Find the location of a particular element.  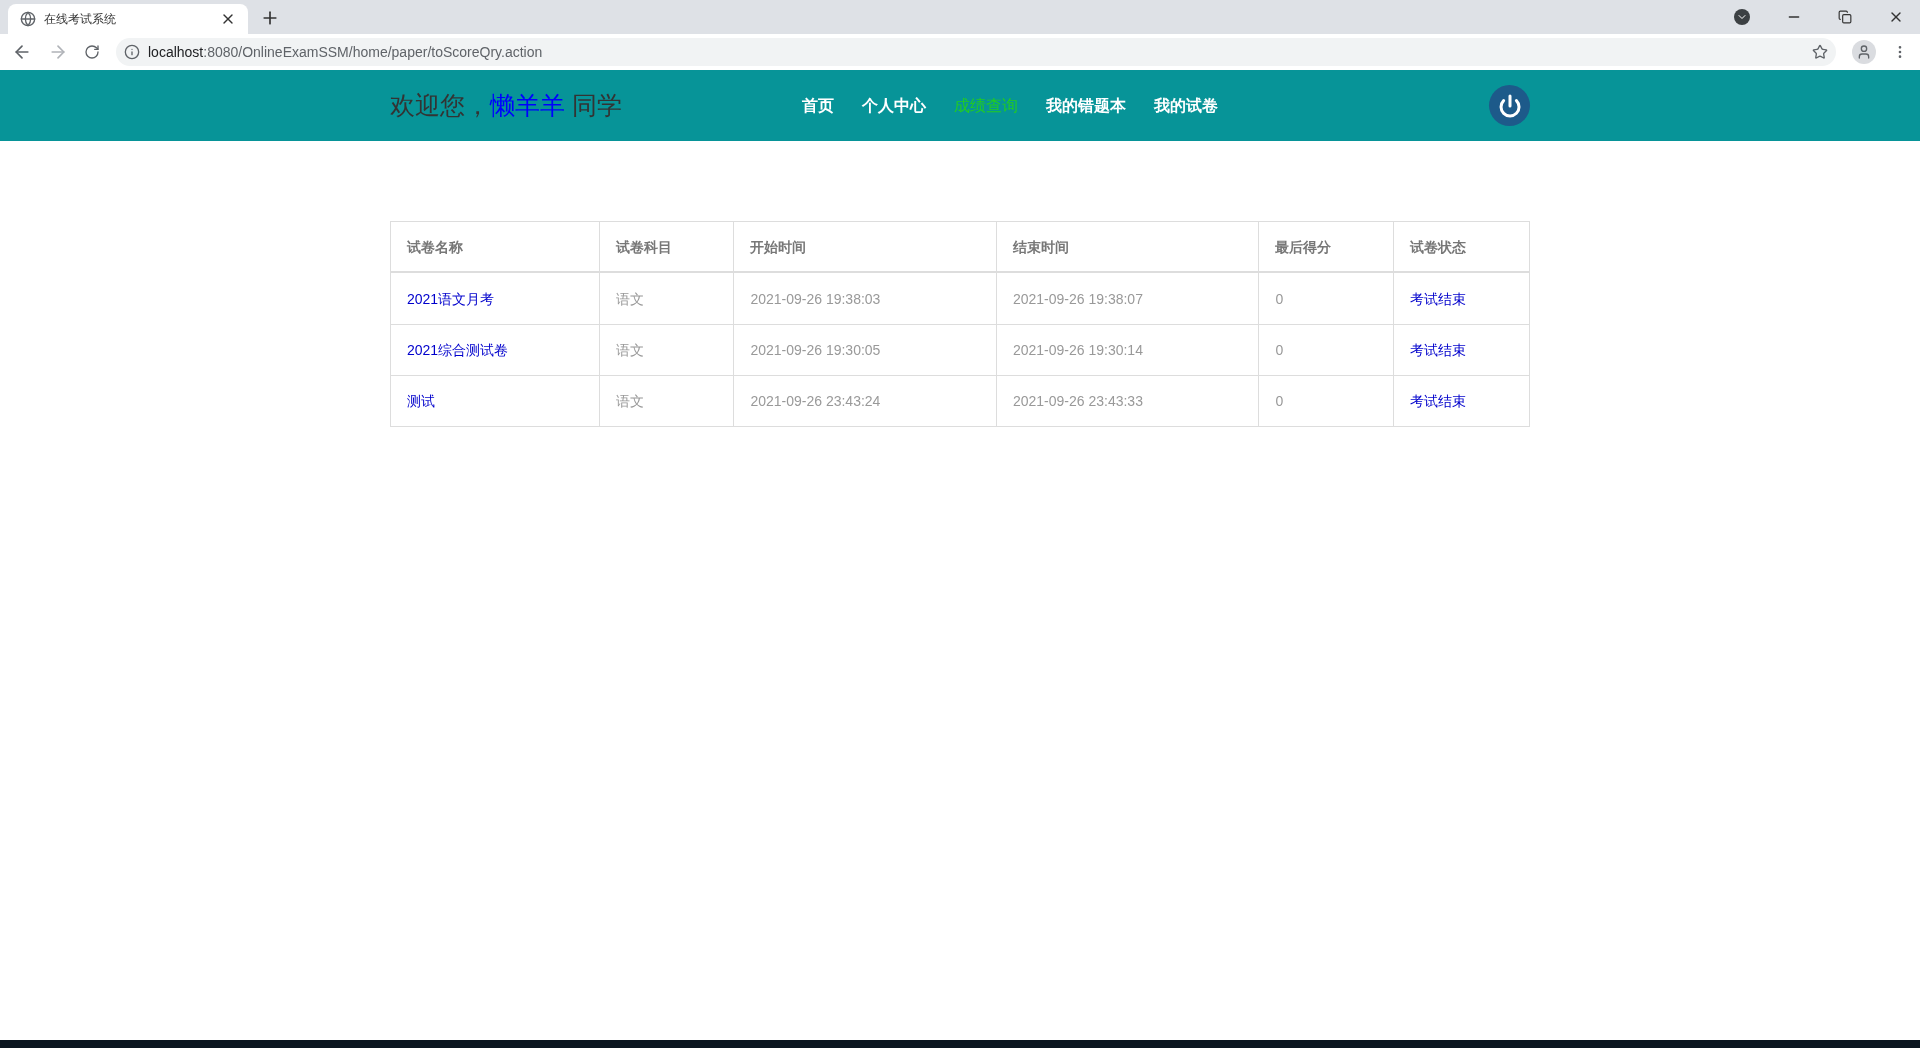

welcome-text: 欢迎您，懒羊羊 同学 is located at coordinates (506, 105).